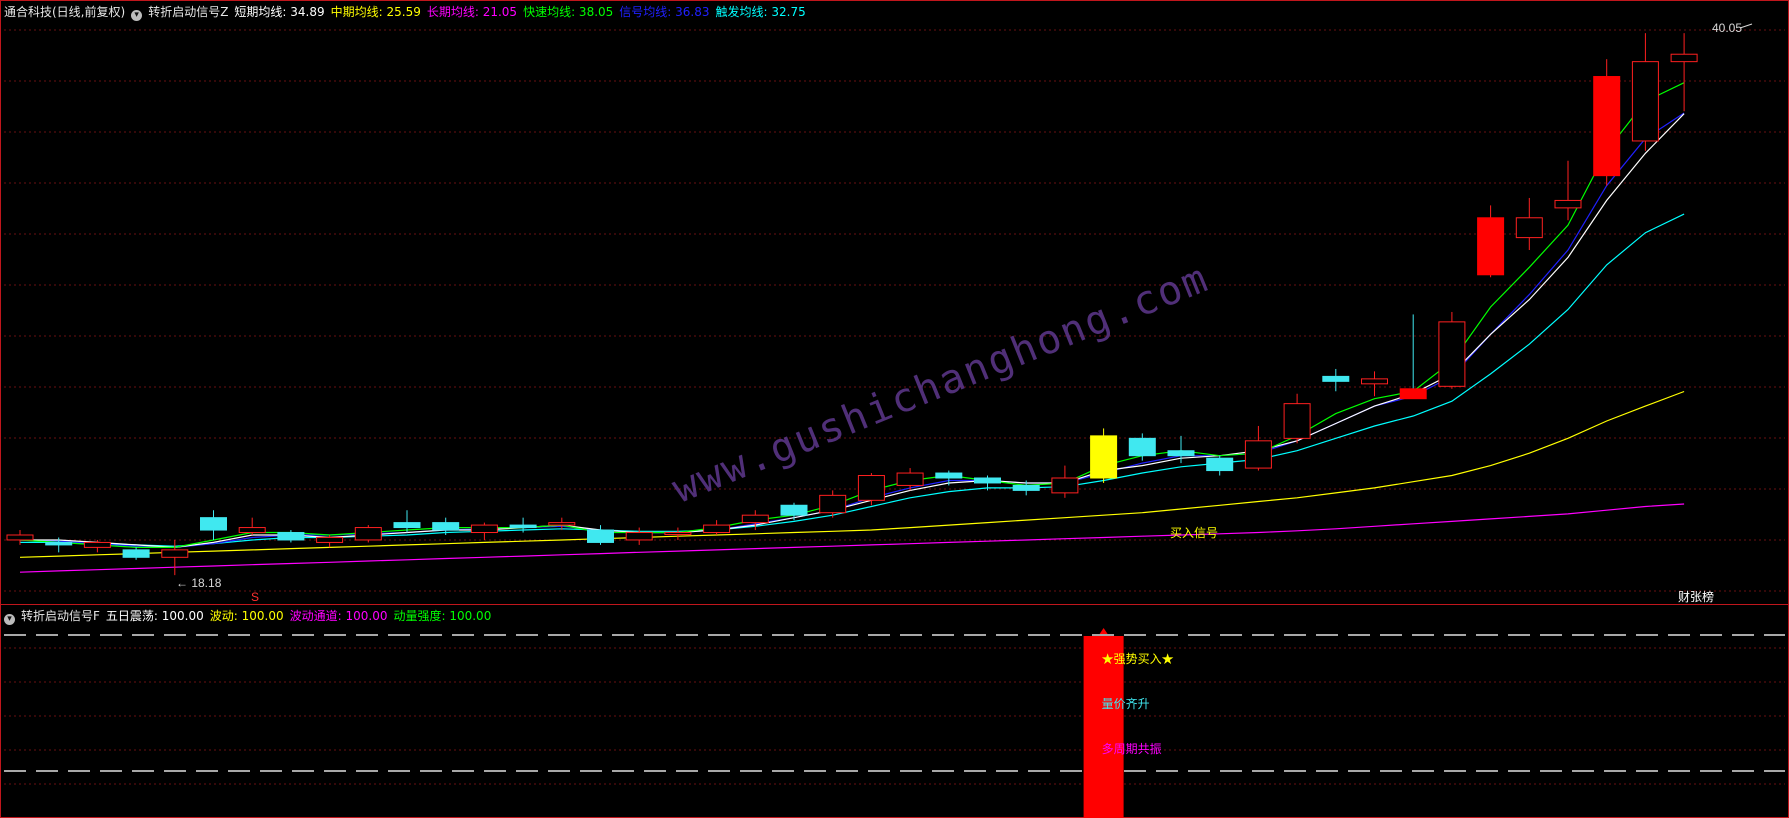  Describe the element at coordinates (1194, 533) in the screenshot. I see `buy-signal-label: 买入信号` at that location.